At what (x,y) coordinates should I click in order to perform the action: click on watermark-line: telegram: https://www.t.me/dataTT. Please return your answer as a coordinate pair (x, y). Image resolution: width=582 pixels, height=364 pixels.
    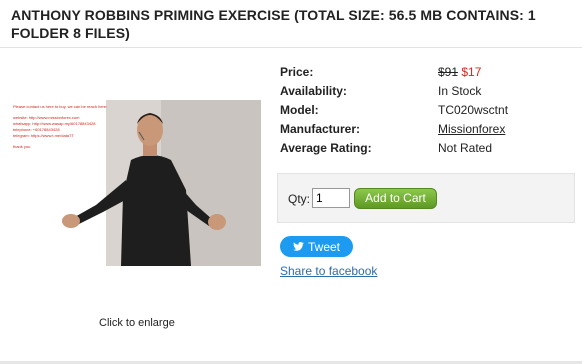
    Looking at the image, I should click on (43, 135).